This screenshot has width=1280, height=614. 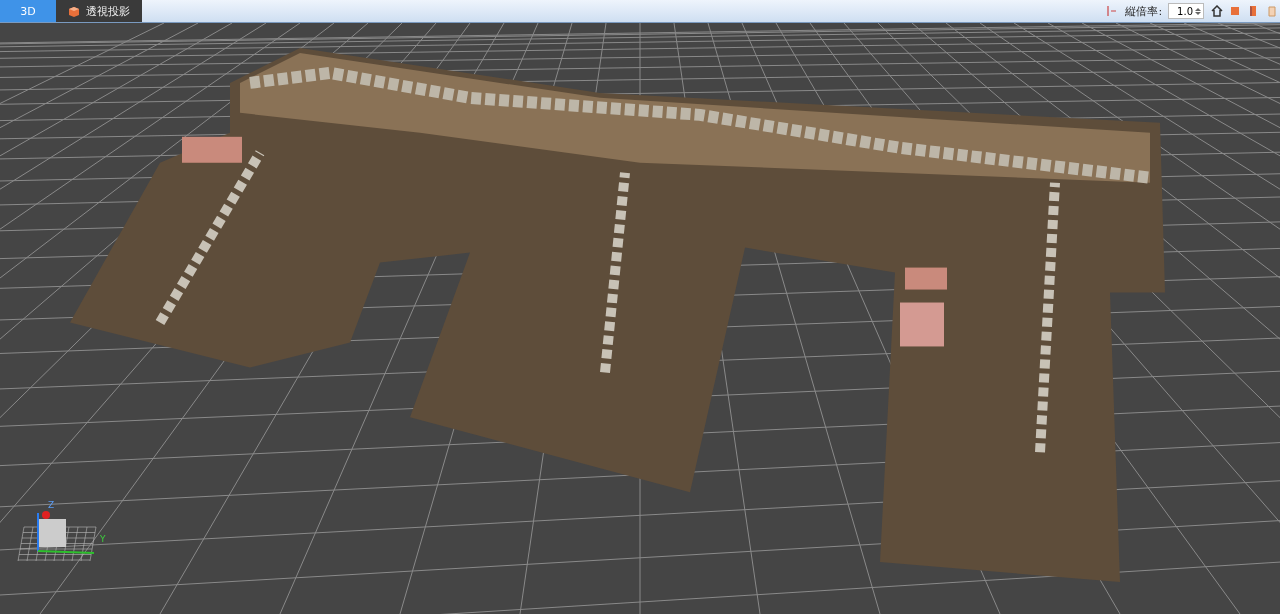 I want to click on y-axis-label: Y, so click(x=103, y=539).